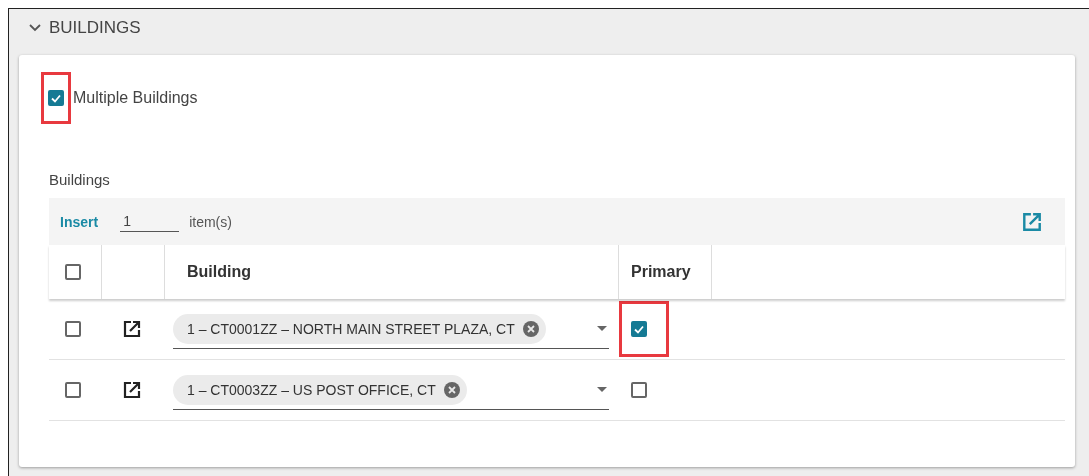 This screenshot has height=476, width=1089. I want to click on building-select: 1 – CT0003ZZ – US POST OFFICE, CT, so click(391, 390).